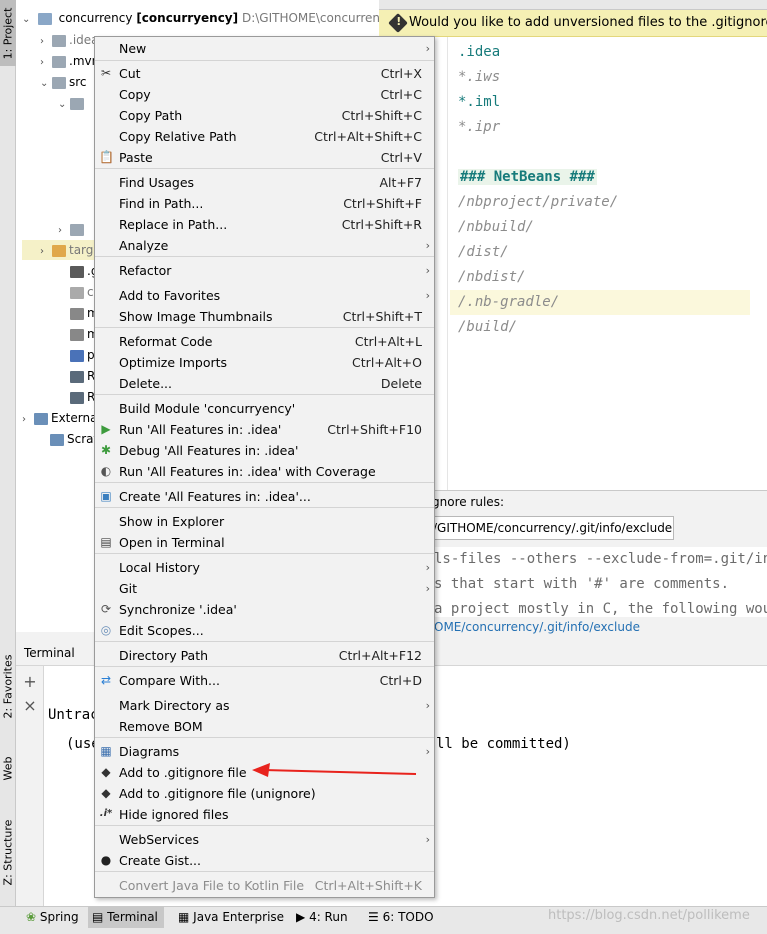  I want to click on tree-item: ›, so click(72, 229).